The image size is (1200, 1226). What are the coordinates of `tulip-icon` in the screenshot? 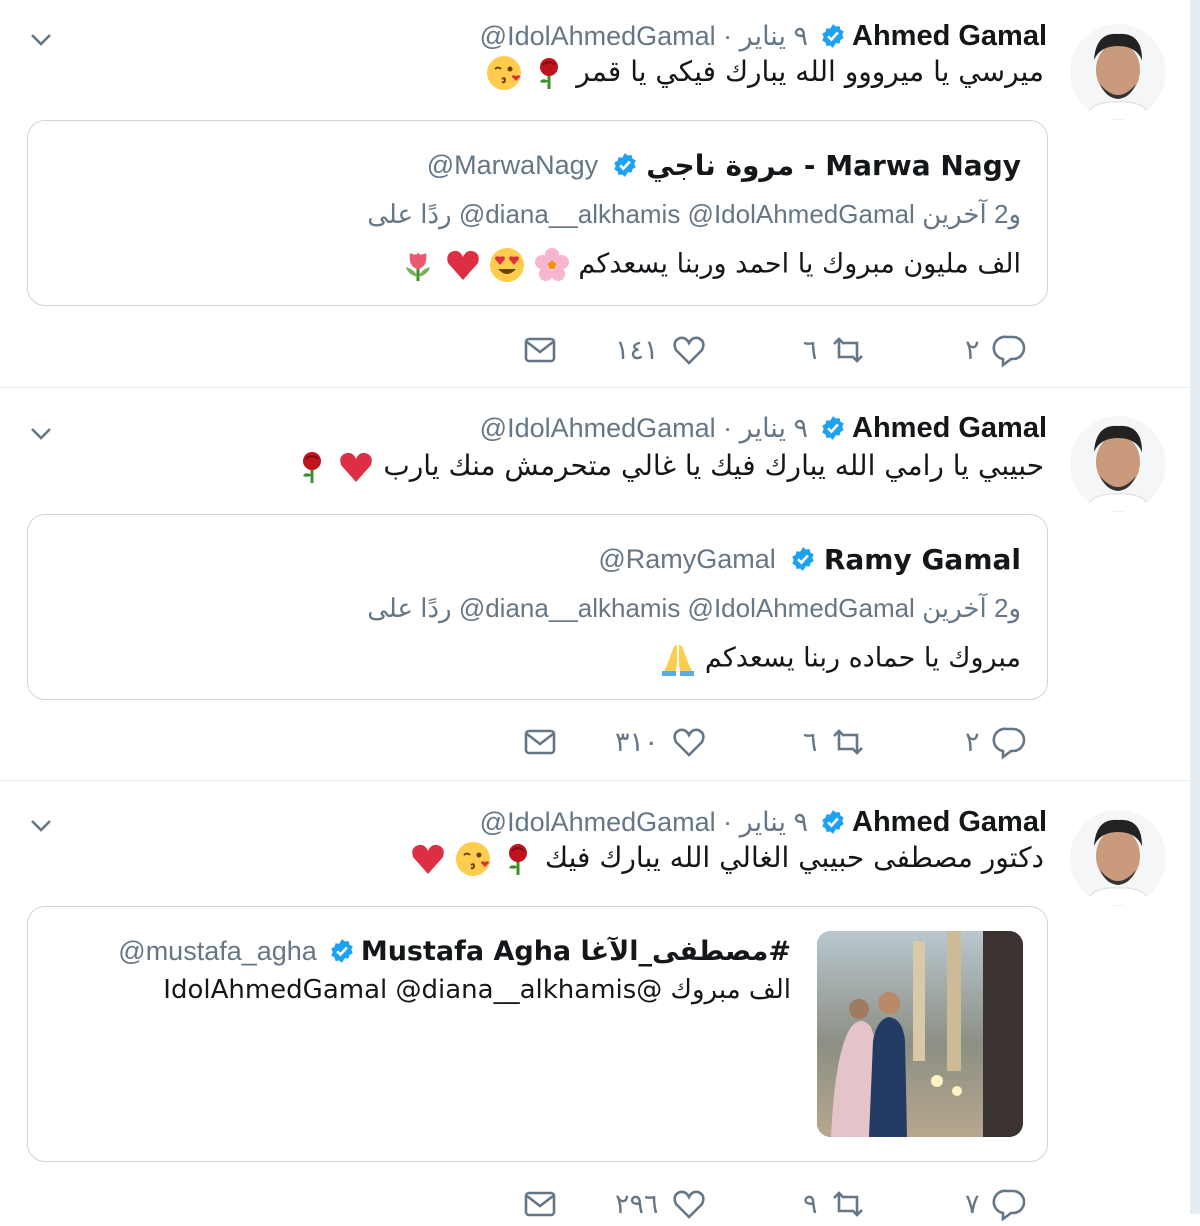 It's located at (418, 266).